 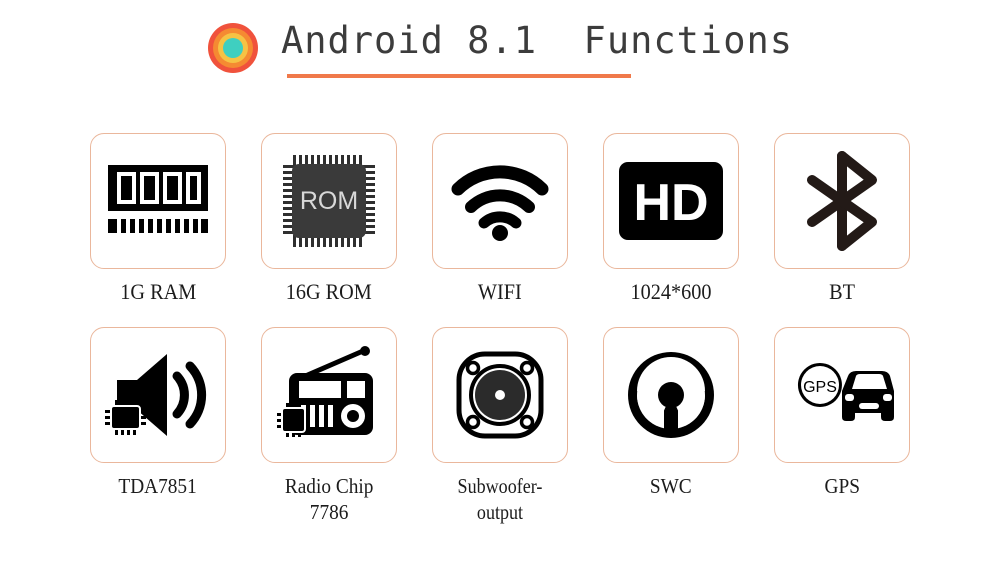 I want to click on feature-label: SWC, so click(x=671, y=486).